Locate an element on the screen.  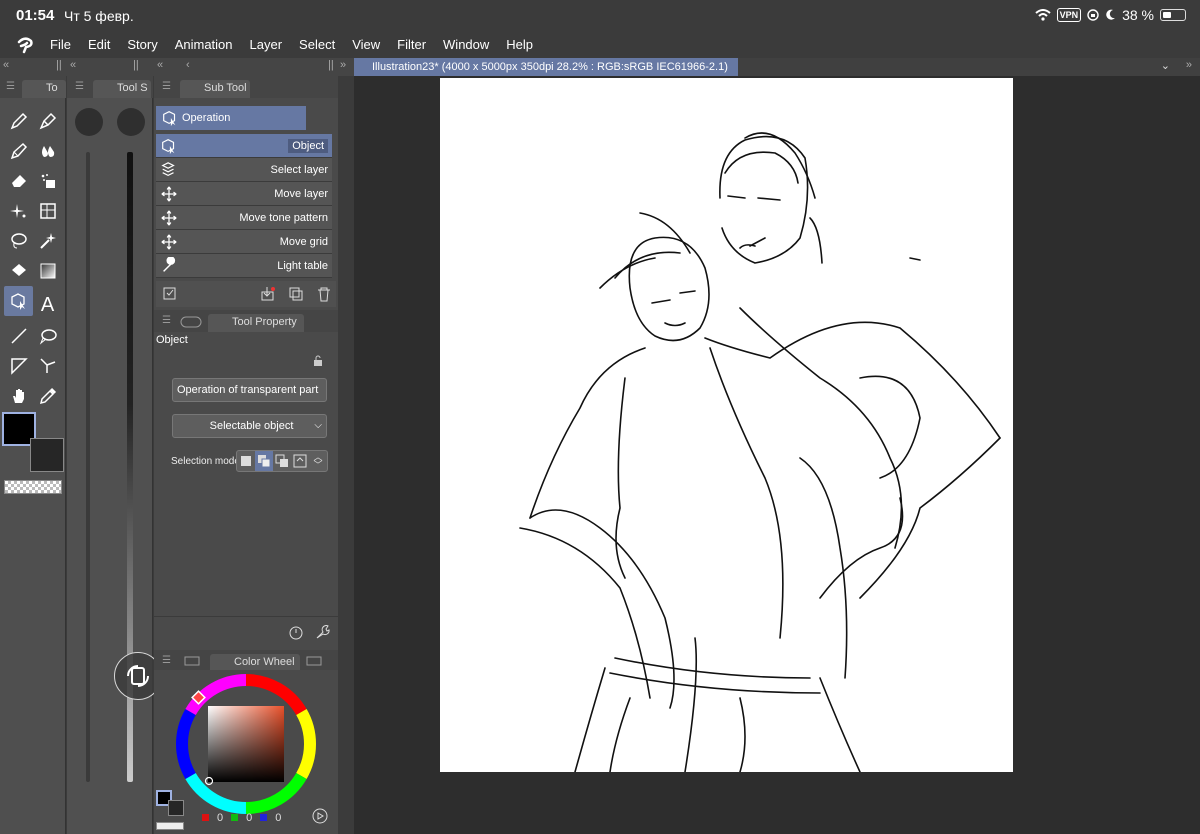
color-transparent-swatch is located at coordinates (170, 826).